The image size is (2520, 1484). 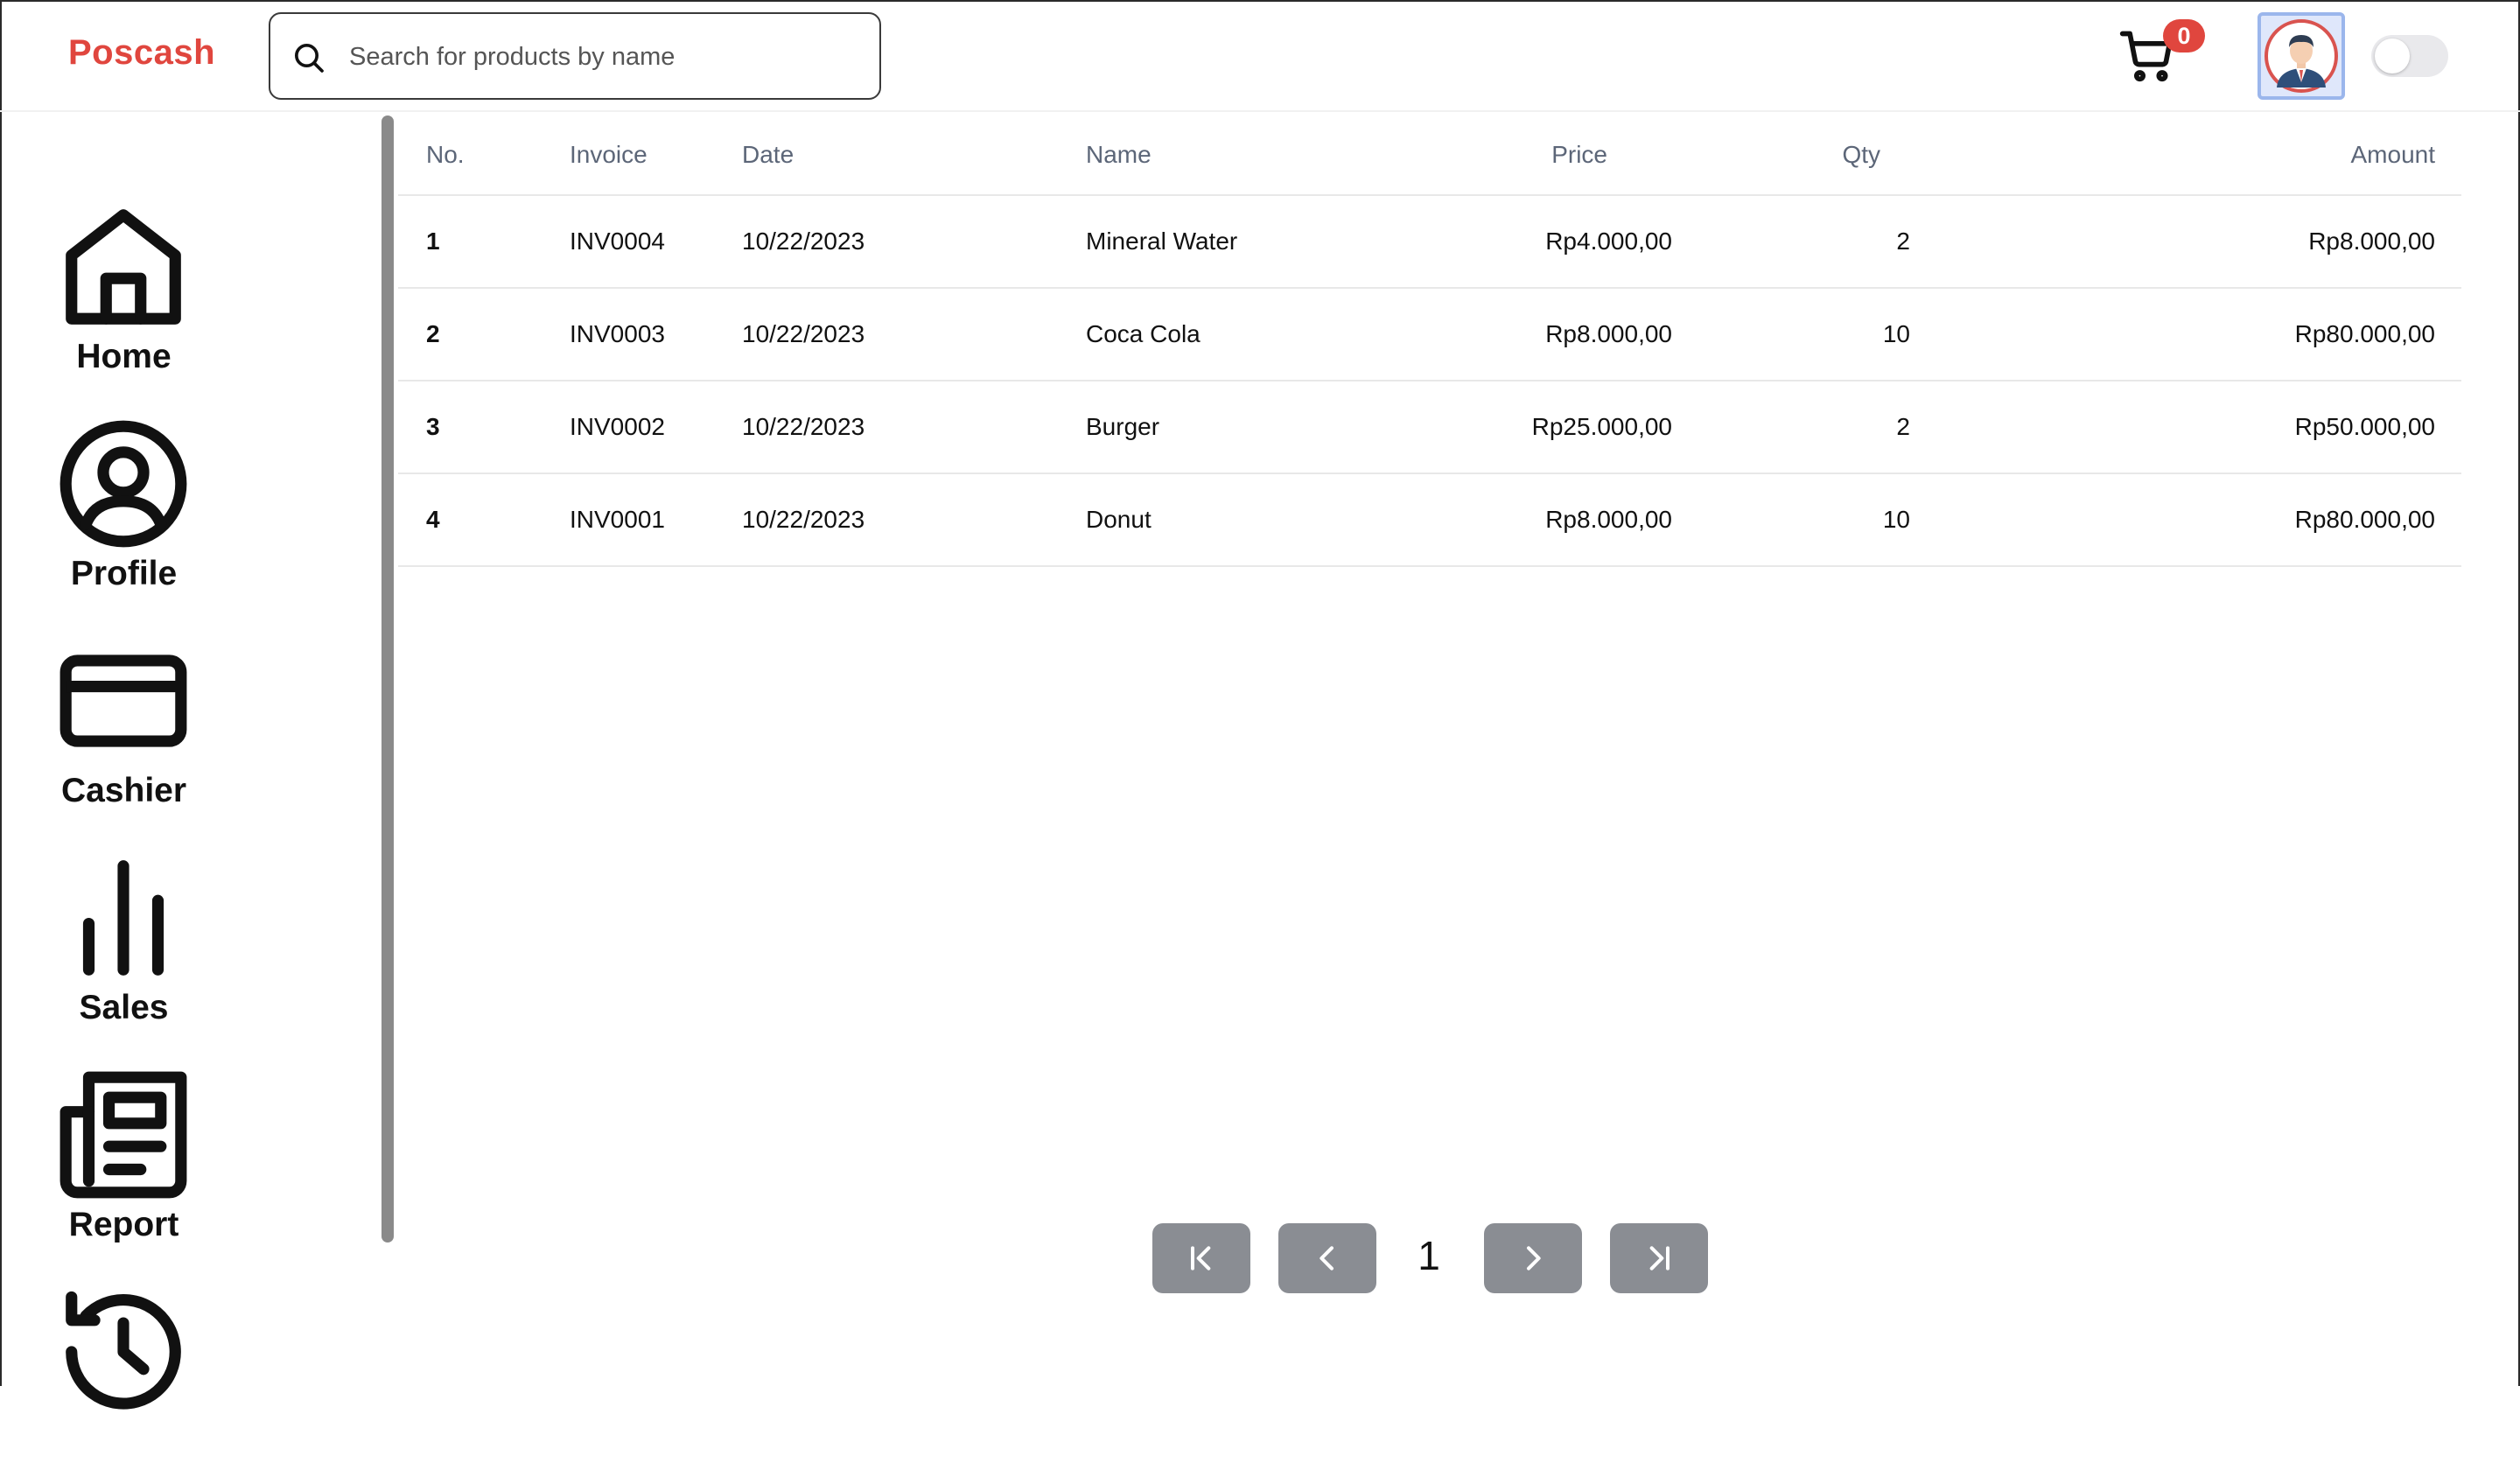 I want to click on sidebar-item-sales: Sales, so click(x=124, y=949).